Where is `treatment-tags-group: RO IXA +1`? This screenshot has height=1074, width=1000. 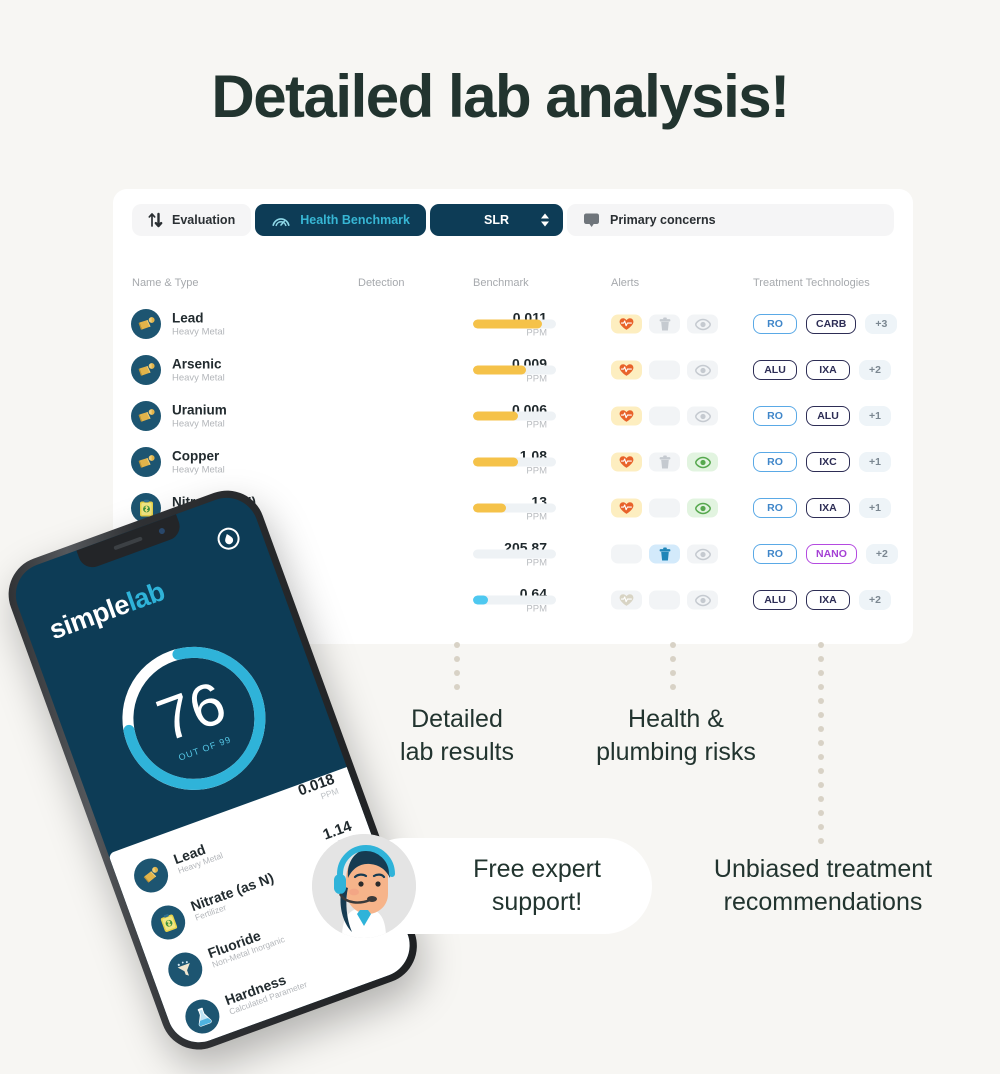 treatment-tags-group: RO IXA +1 is located at coordinates (822, 508).